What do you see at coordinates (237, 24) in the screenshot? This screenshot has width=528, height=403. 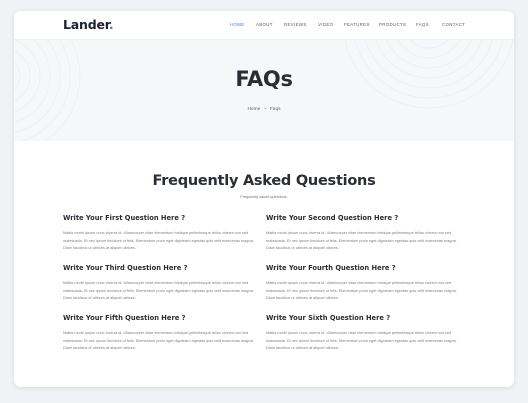 I see `nav-item-home: HOME` at bounding box center [237, 24].